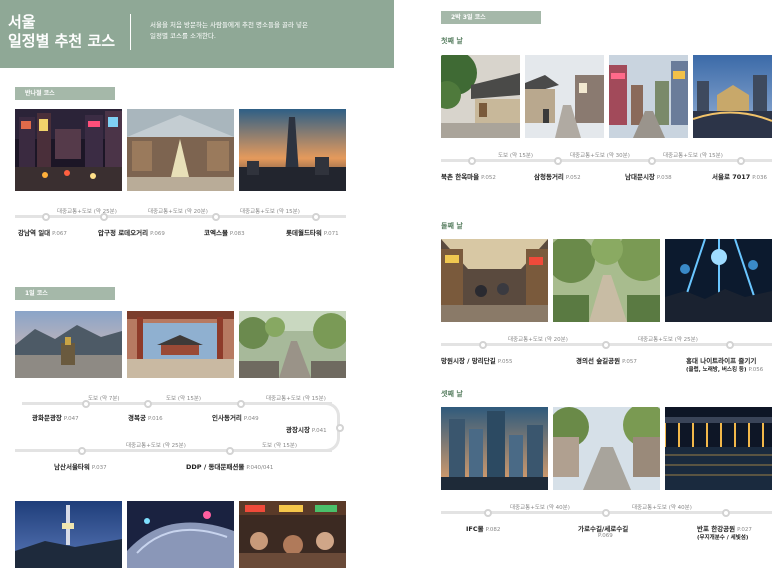  What do you see at coordinates (540, 508) in the screenshot?
I see `day3-leg-1: 대중교통+도보 (약 40분)` at bounding box center [540, 508].